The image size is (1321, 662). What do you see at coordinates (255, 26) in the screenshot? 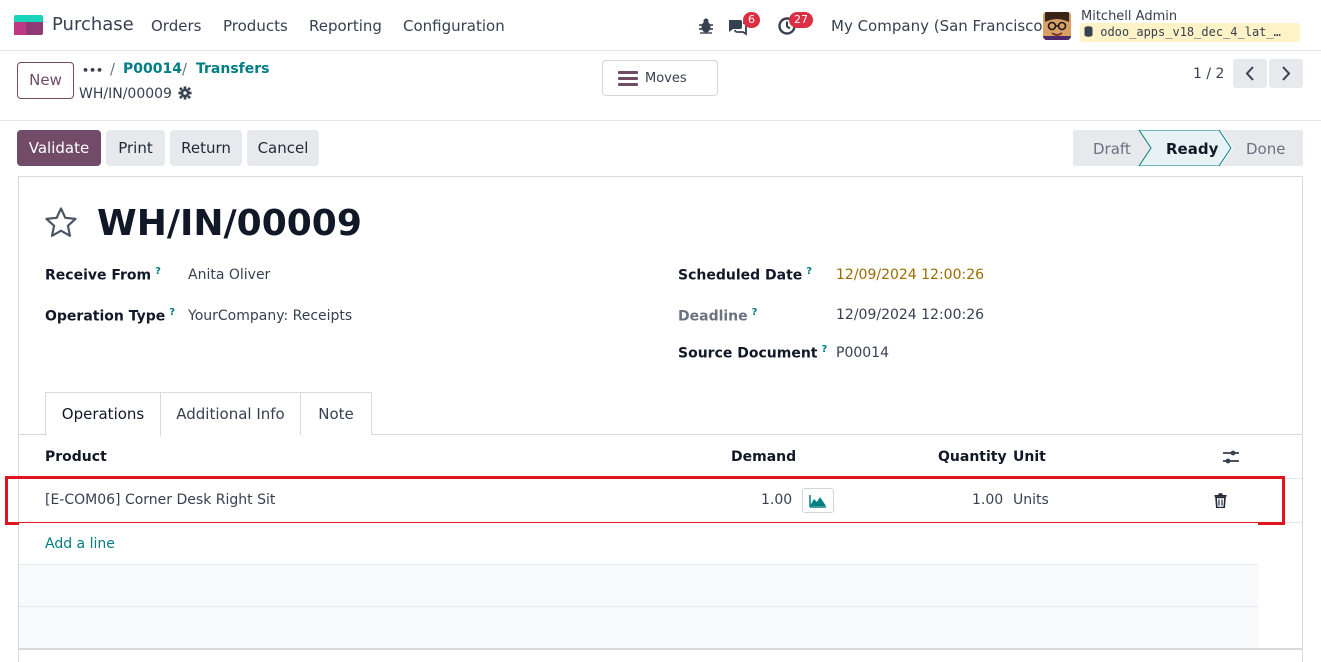
I see `menu-products: Products` at bounding box center [255, 26].